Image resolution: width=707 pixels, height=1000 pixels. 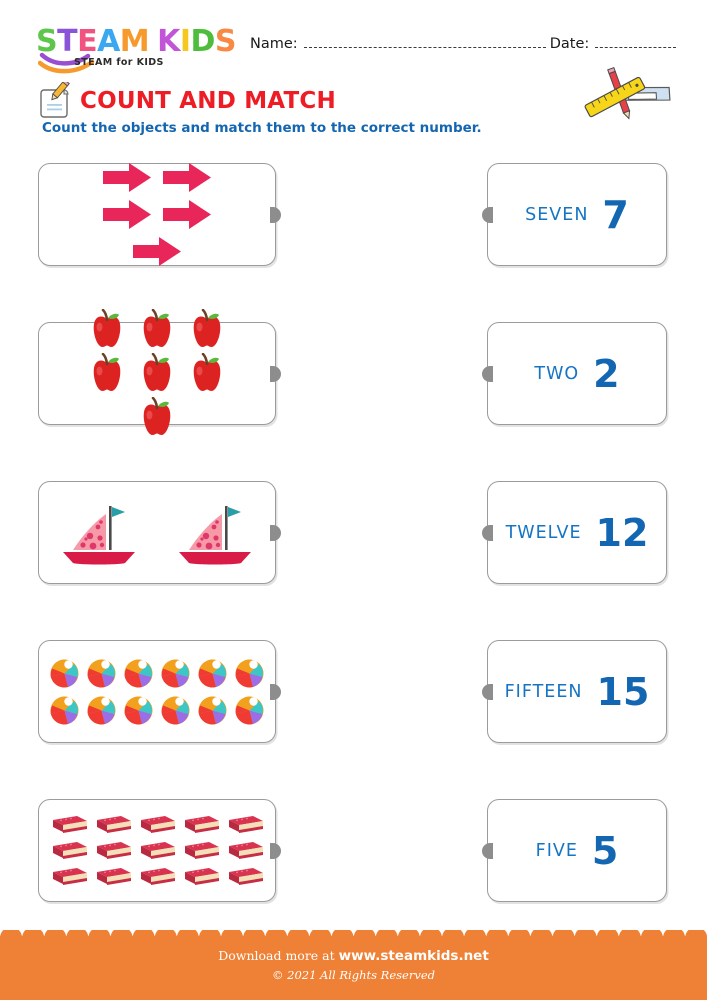 I want to click on name-label: Name:, so click(x=274, y=44).